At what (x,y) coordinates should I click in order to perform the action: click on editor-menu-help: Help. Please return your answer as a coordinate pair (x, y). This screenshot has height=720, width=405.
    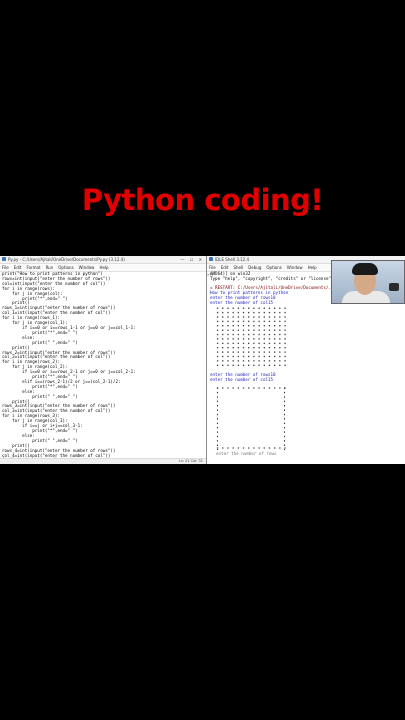
    Looking at the image, I should click on (103, 267).